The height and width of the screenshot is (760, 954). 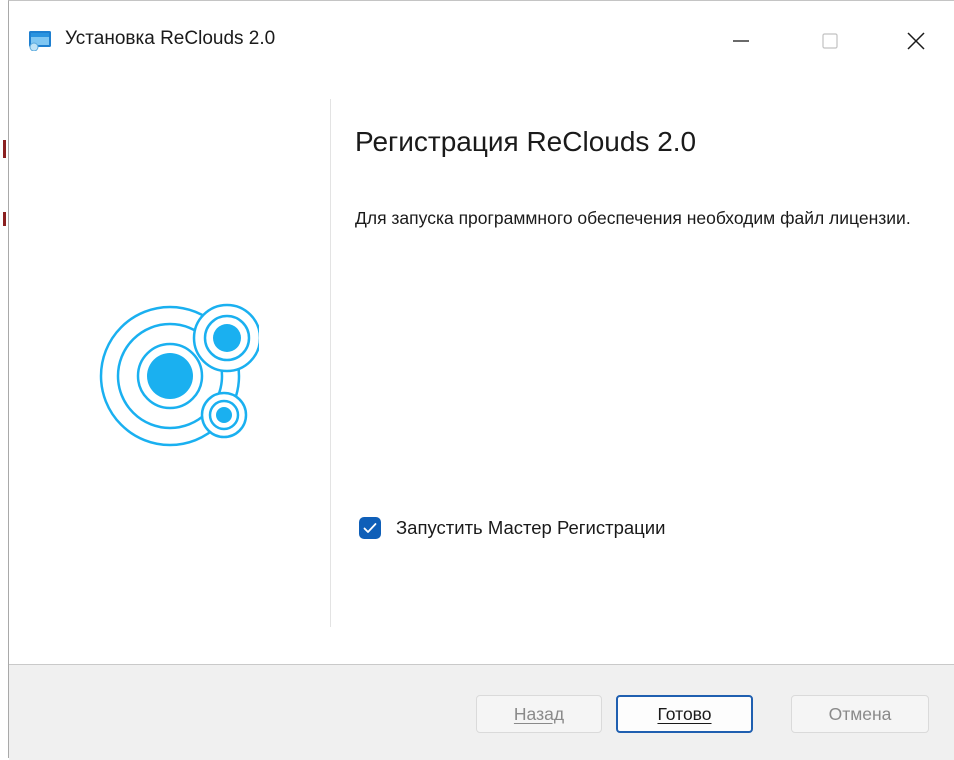 What do you see at coordinates (330, 363) in the screenshot?
I see `panel-divider` at bounding box center [330, 363].